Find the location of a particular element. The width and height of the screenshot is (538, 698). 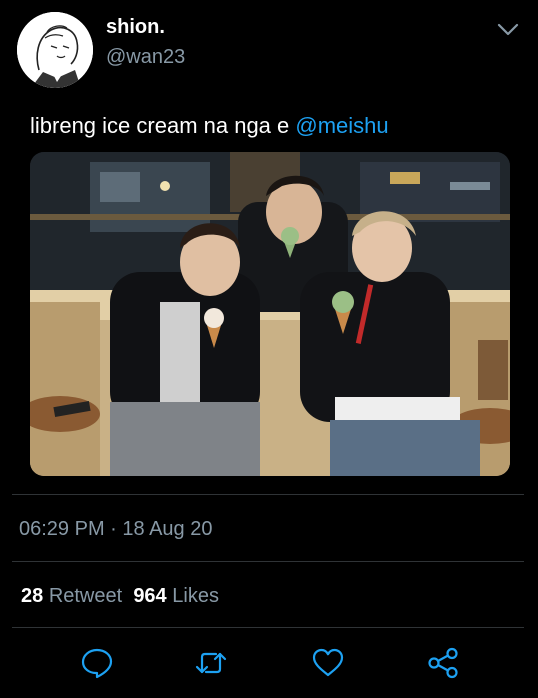

tweet-text: libreng ice cream na nga e @meishu is located at coordinates (209, 126).